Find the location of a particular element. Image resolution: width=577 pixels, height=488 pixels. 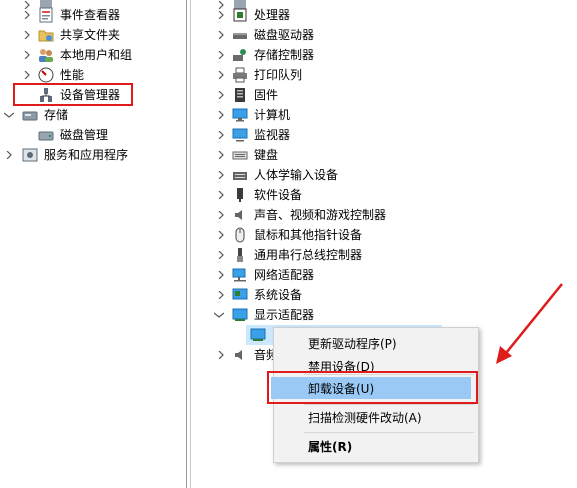

printer-icon is located at coordinates (240, 75).